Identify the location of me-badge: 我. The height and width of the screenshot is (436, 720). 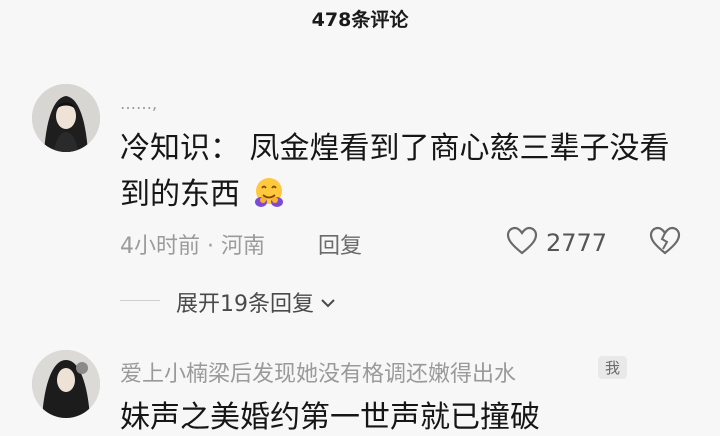
(613, 367).